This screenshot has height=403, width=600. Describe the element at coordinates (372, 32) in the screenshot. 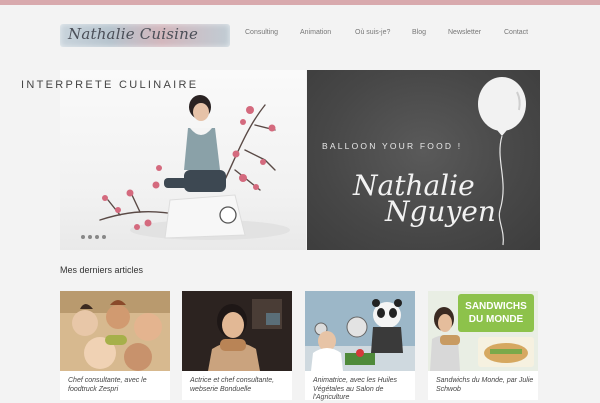

I see `nav-item-ou-suis-je: Où suis-je?` at that location.